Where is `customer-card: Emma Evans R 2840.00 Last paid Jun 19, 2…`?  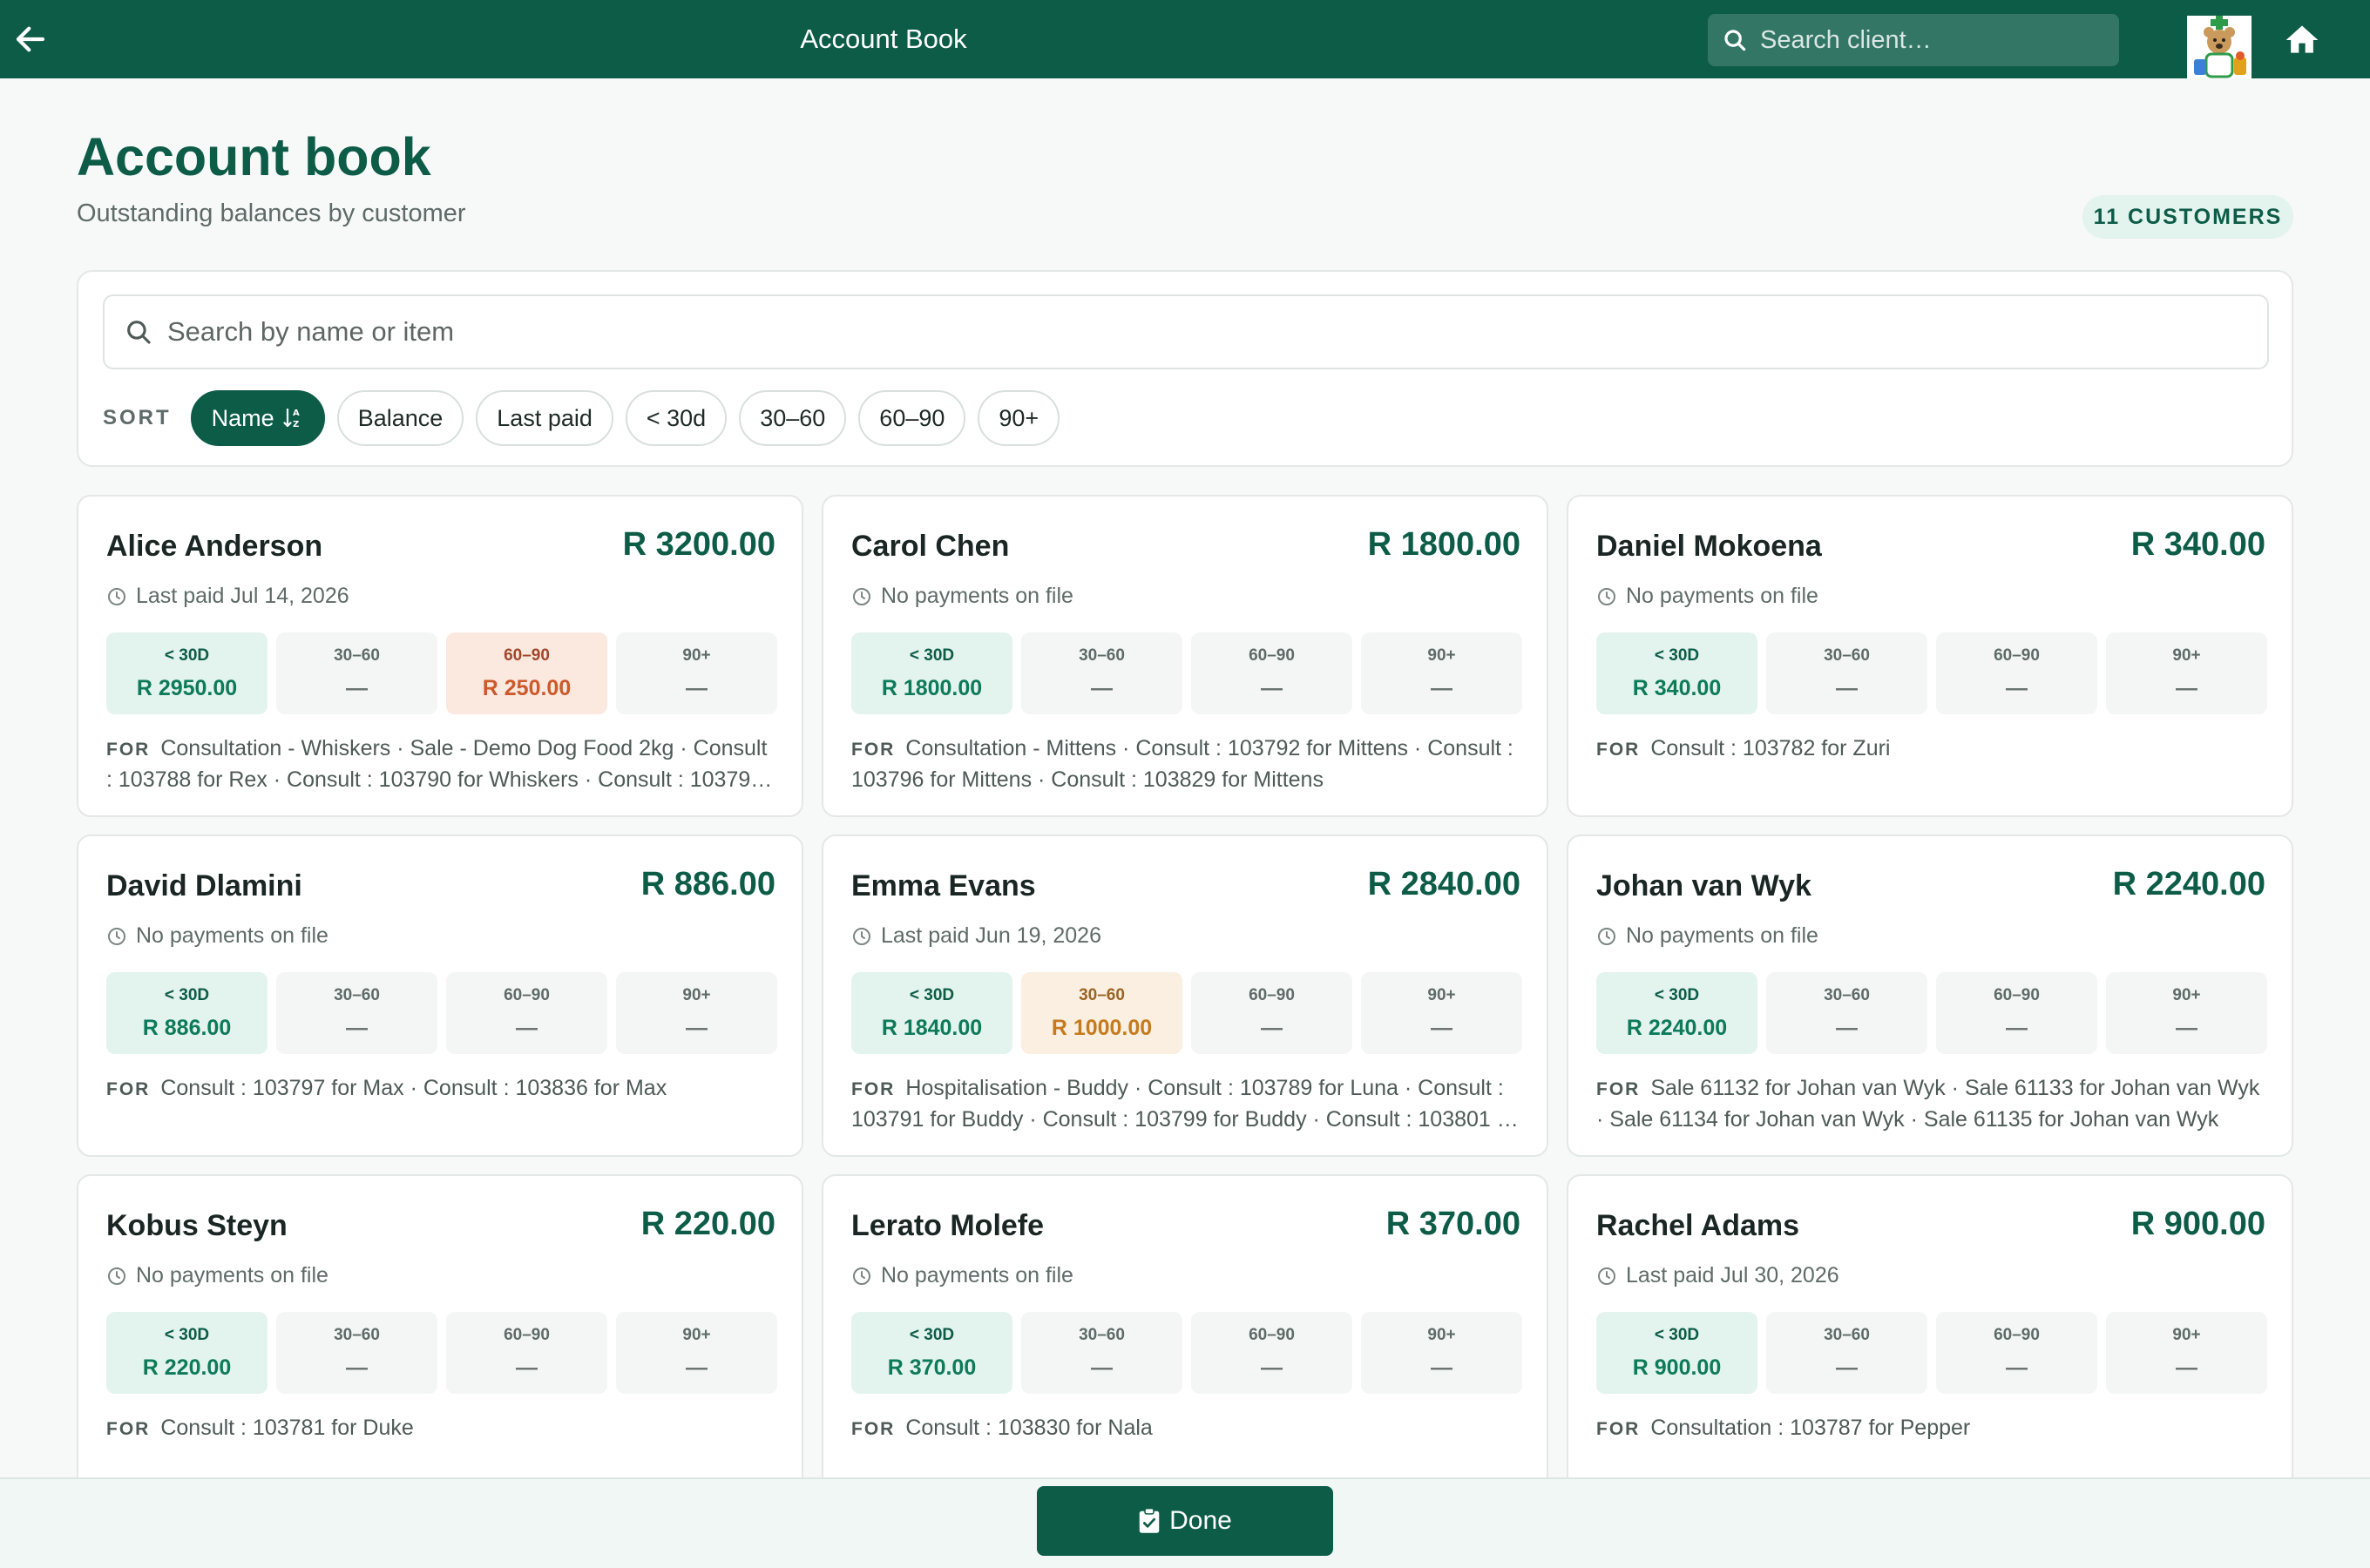
customer-card: Emma Evans R 2840.00 Last paid Jun 19, 2… is located at coordinates (1185, 996).